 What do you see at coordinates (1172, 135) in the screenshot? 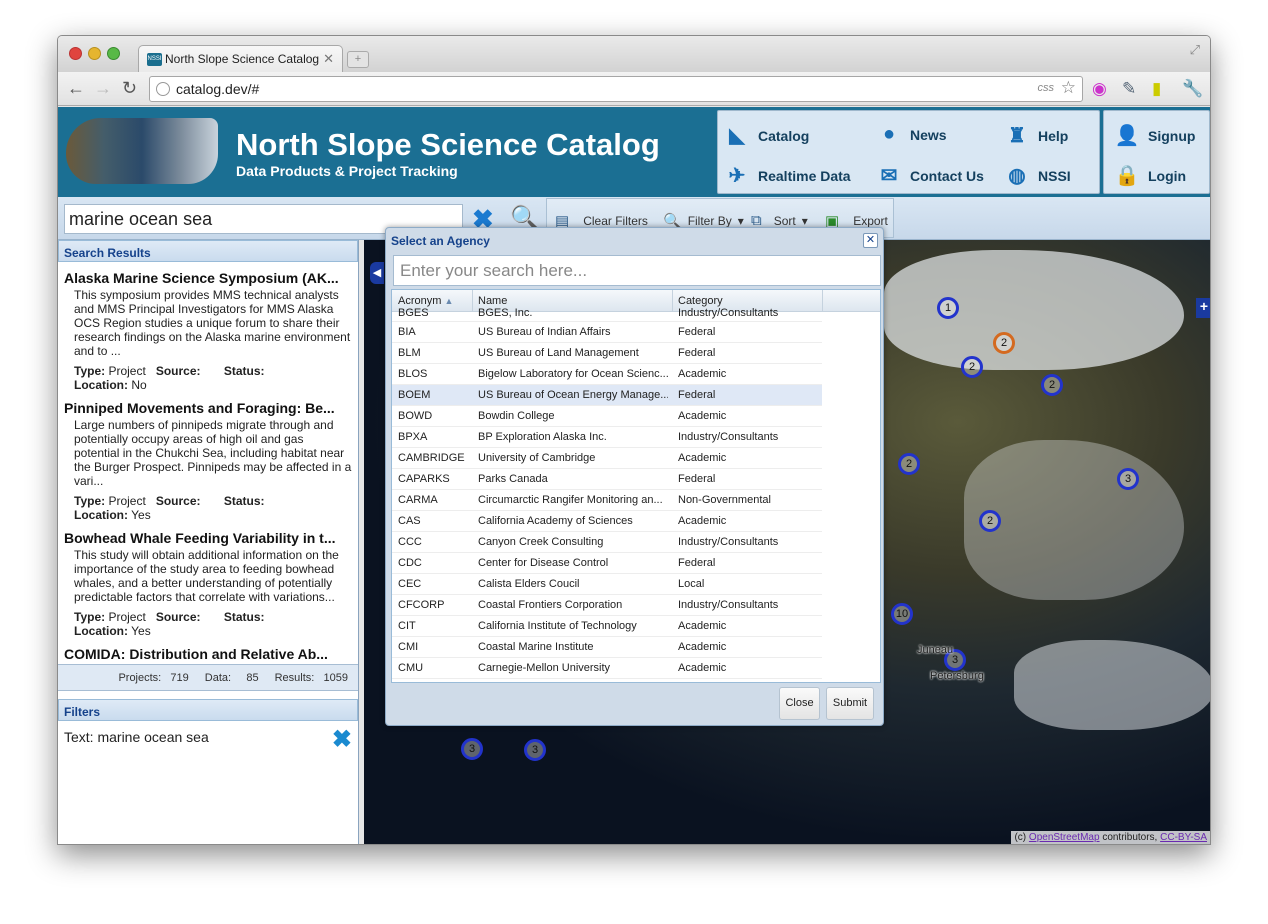
I see `nav-label: Signup` at bounding box center [1172, 135].